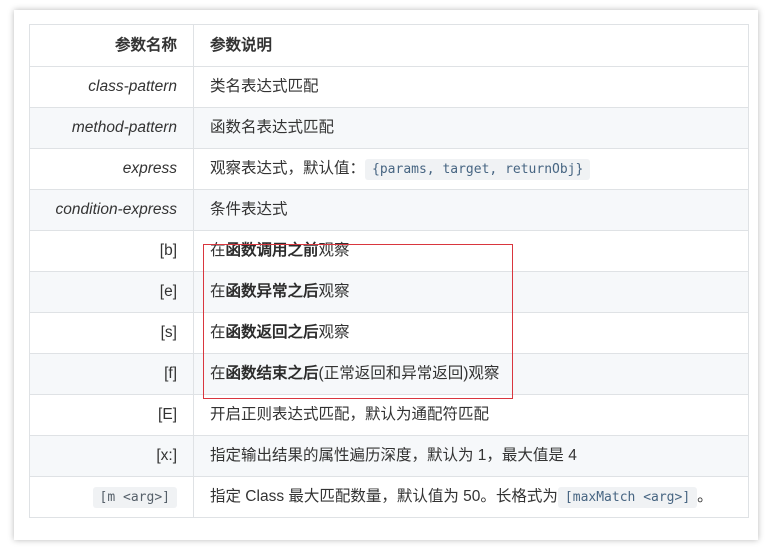 This screenshot has height=555, width=772. What do you see at coordinates (471, 210) in the screenshot?
I see `param-desc: 条件表达式` at bounding box center [471, 210].